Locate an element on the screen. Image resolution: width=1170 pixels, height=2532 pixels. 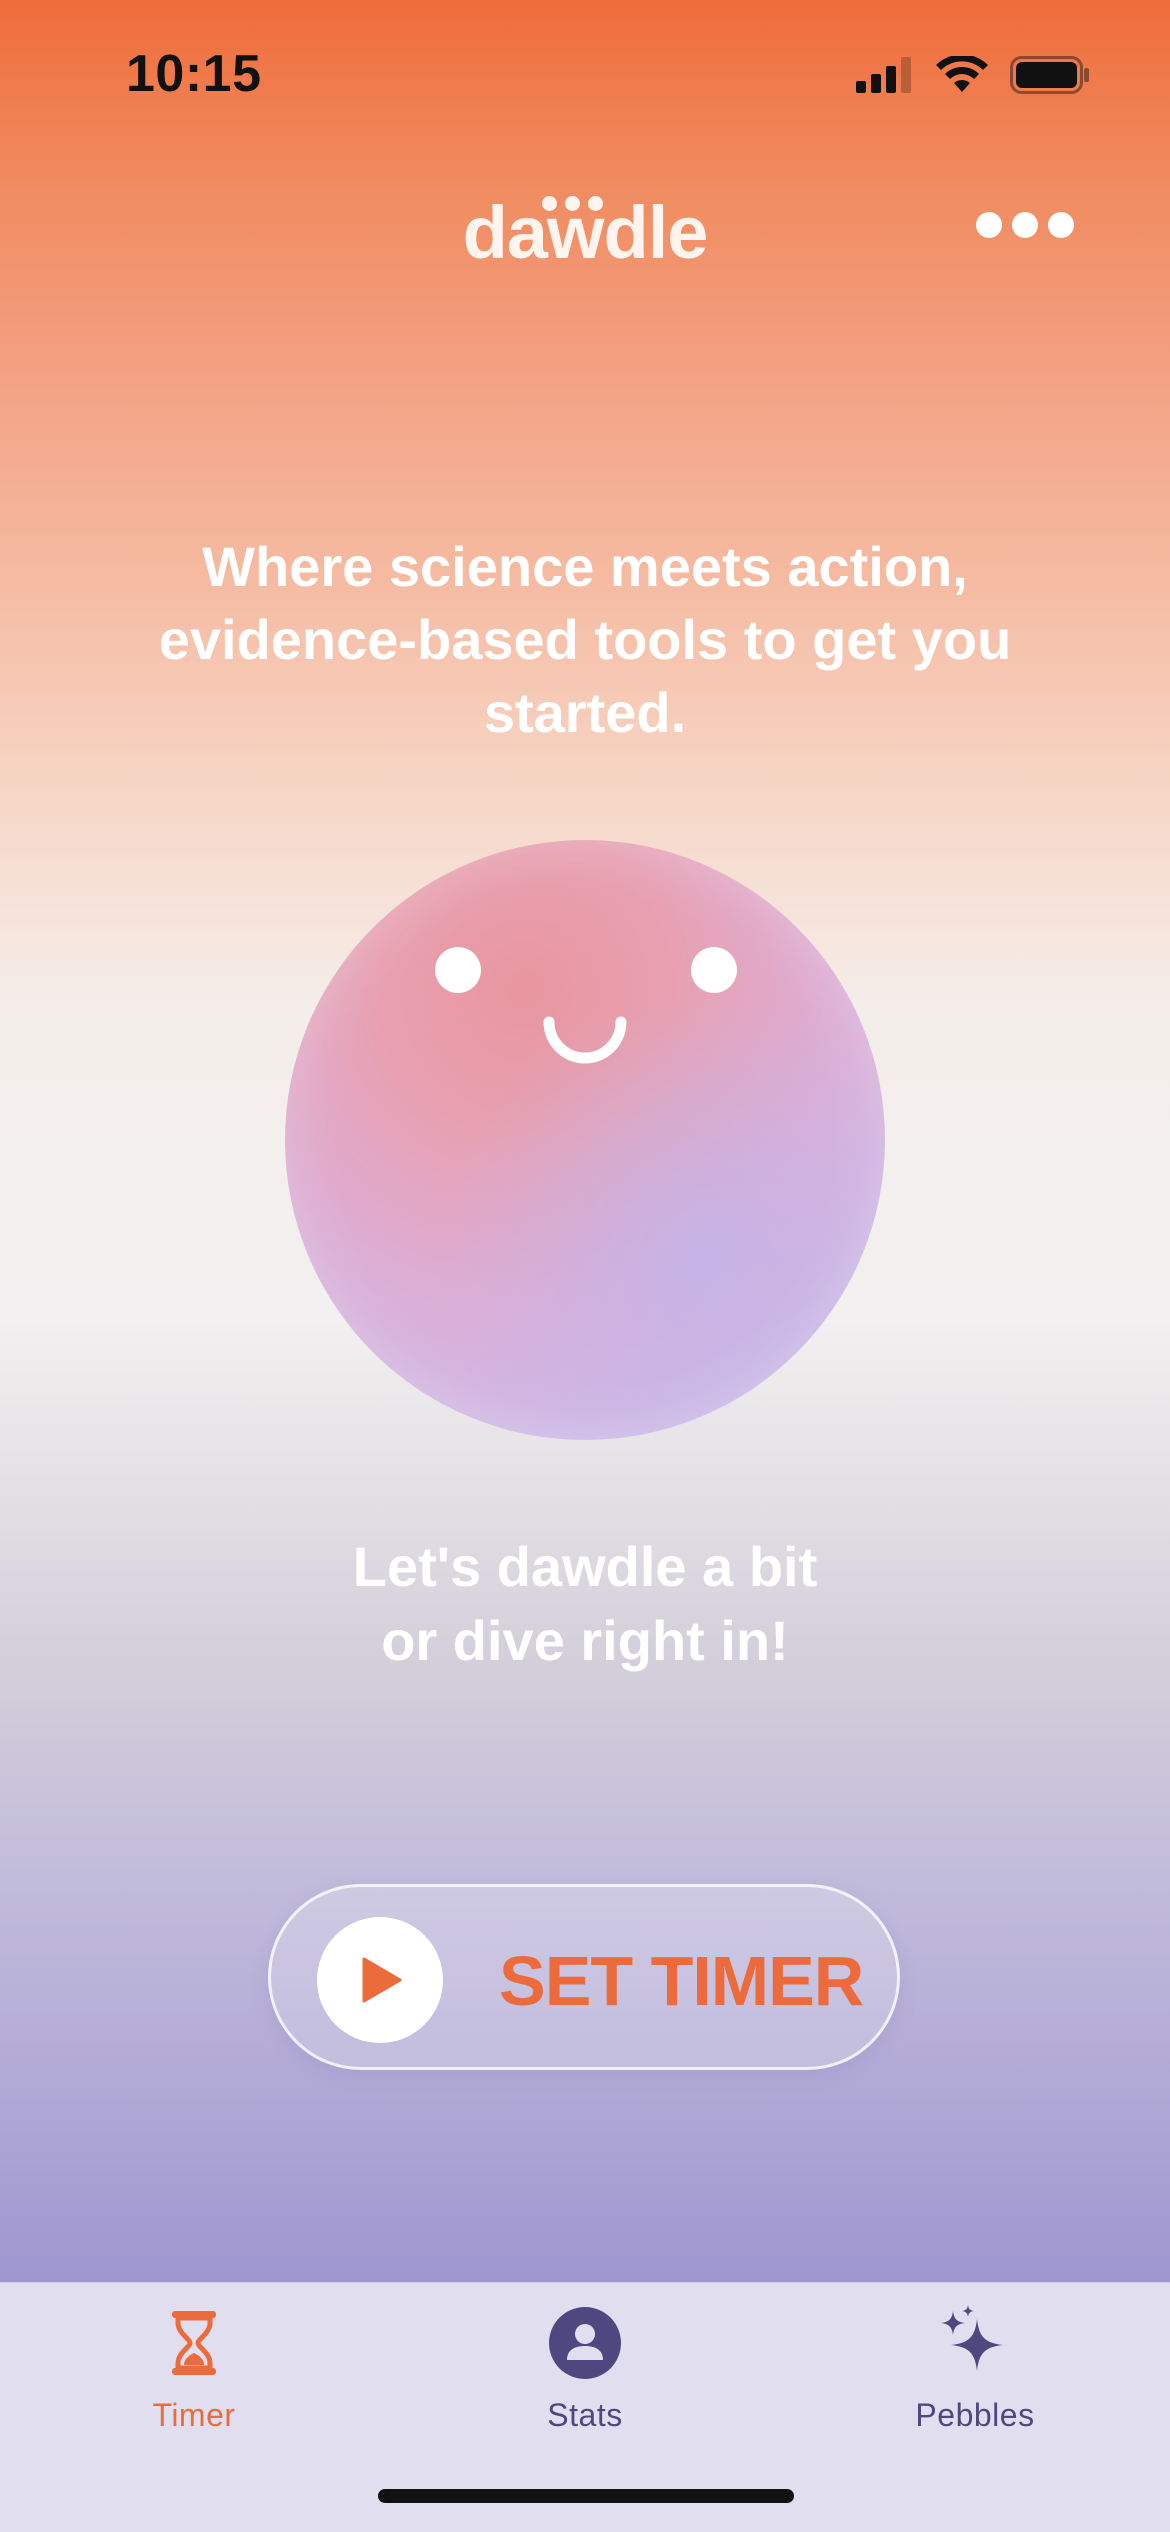
wifi-icon is located at coordinates (962, 76).